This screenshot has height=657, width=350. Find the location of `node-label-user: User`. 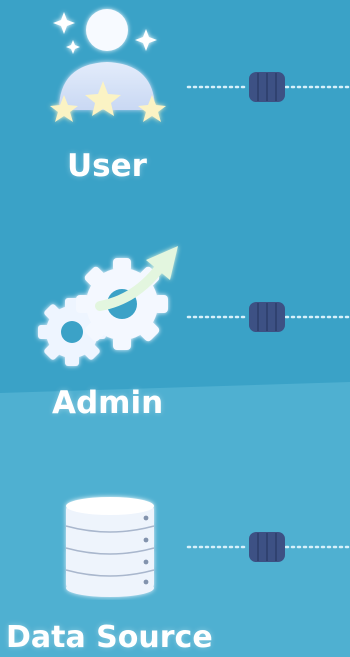

node-label-user: User is located at coordinates (107, 166).